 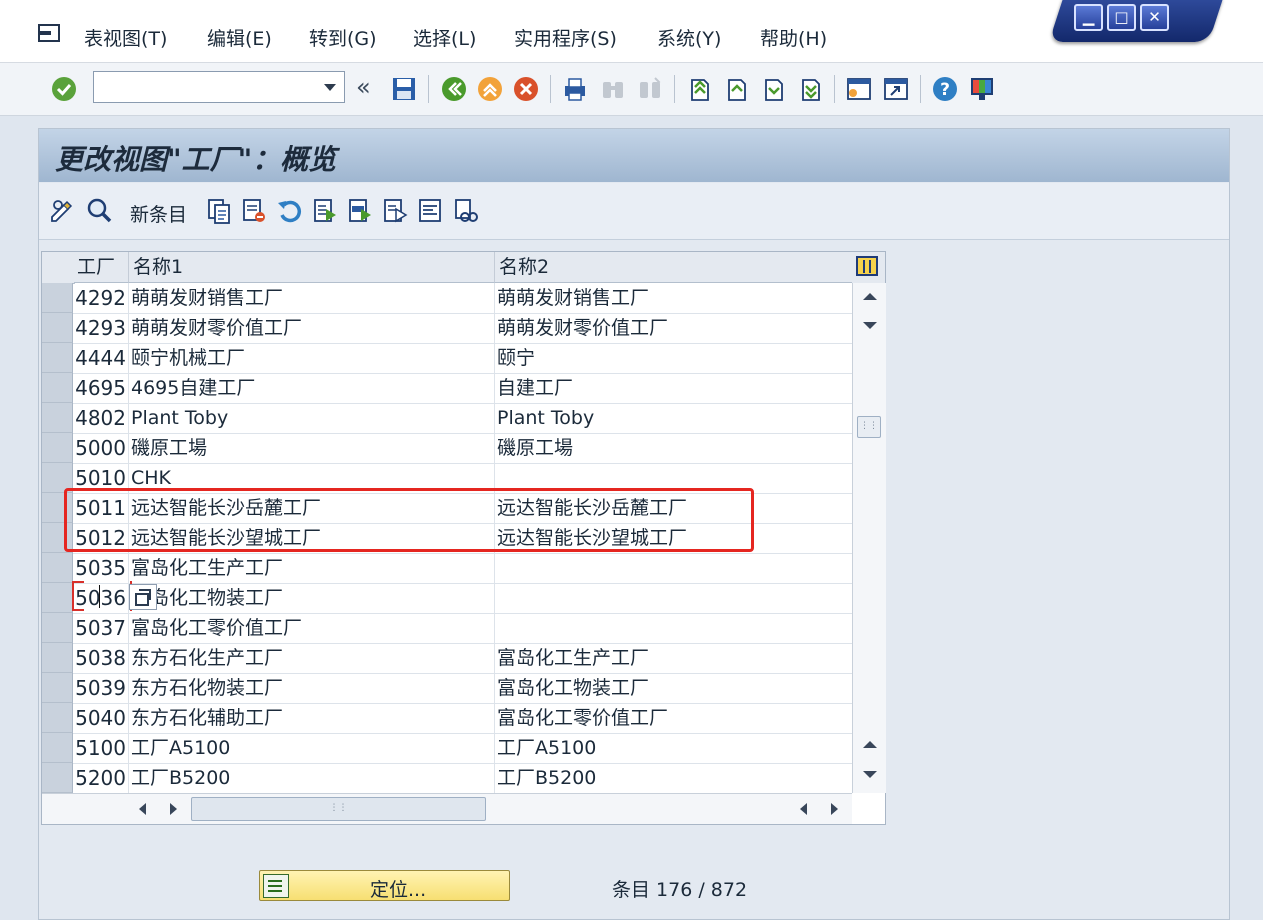 I want to click on select-all-icon, so click(x=325, y=211).